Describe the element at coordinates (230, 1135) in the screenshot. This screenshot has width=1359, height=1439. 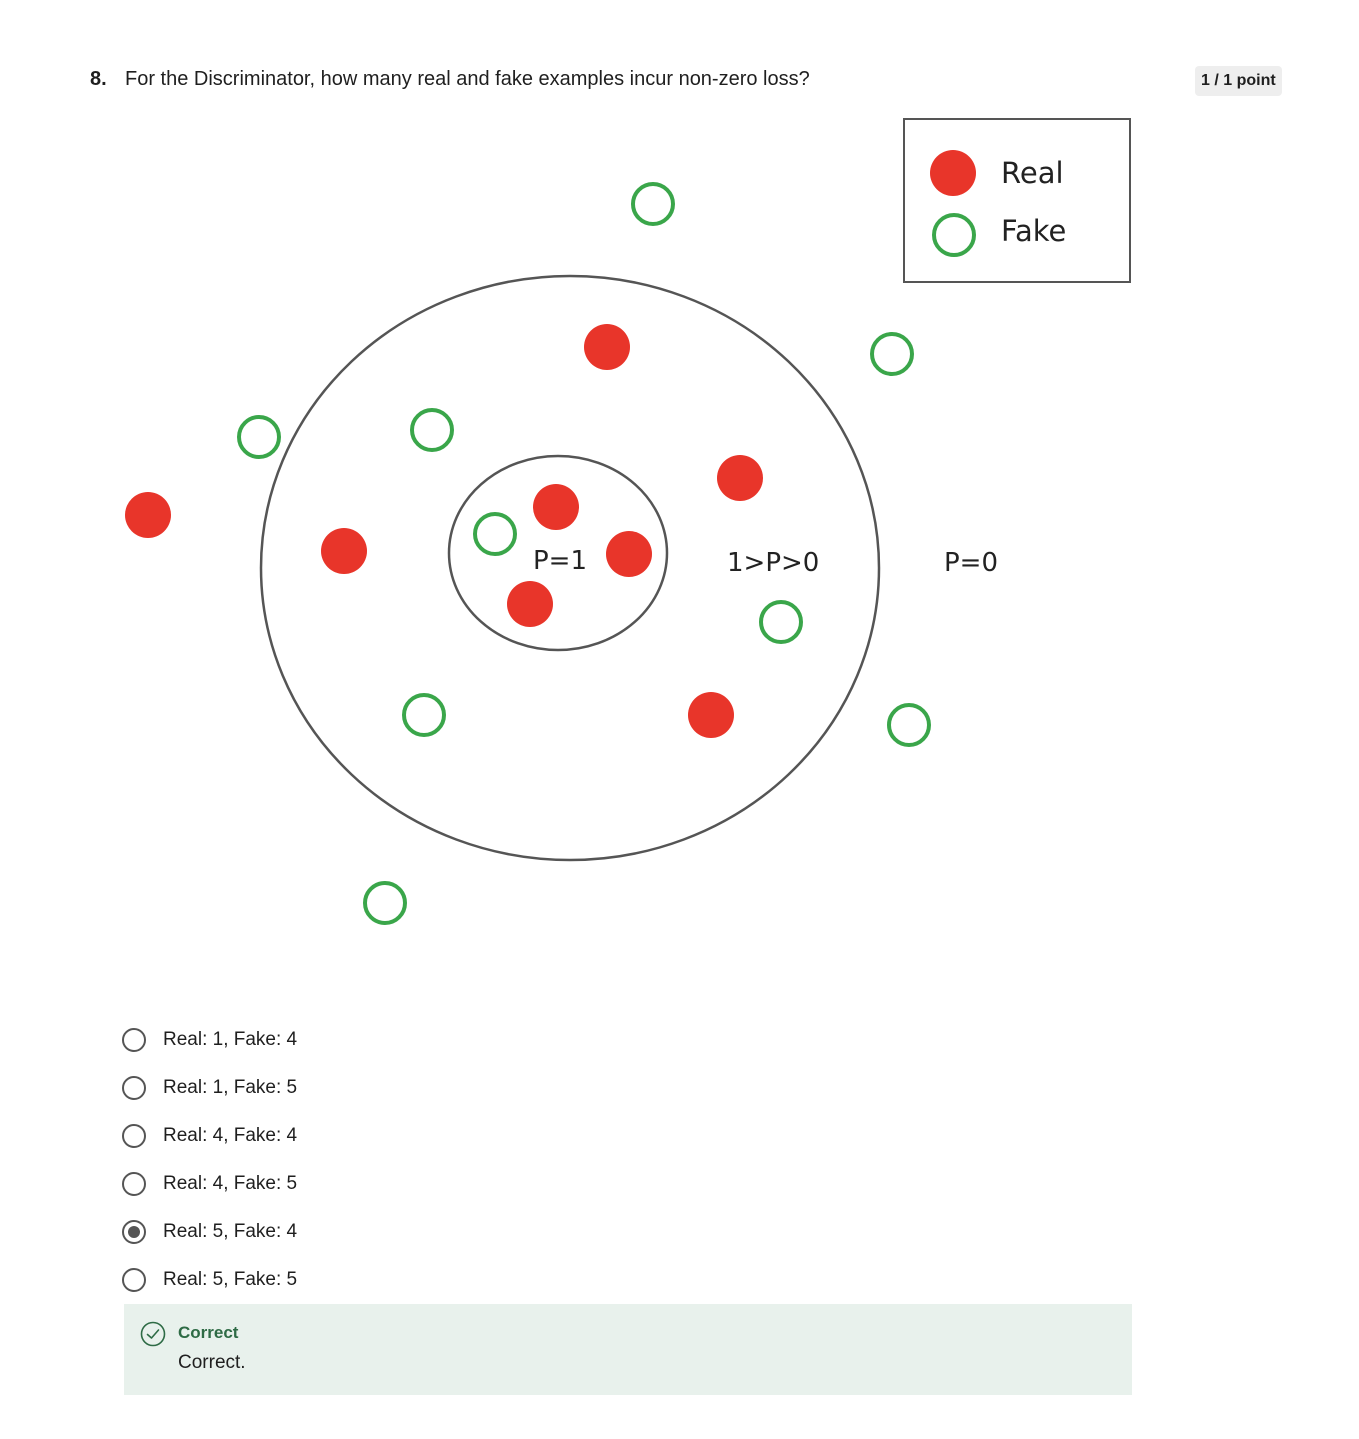
I see `option-label: Real: 4, Fake: 4` at that location.